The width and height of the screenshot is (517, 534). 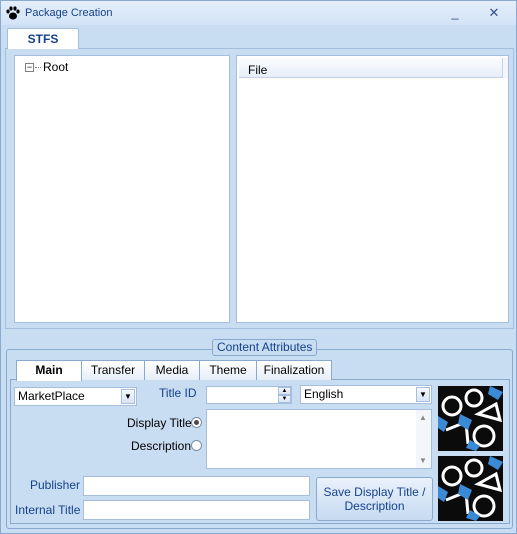 I want to click on column-header-label: File, so click(x=258, y=70).